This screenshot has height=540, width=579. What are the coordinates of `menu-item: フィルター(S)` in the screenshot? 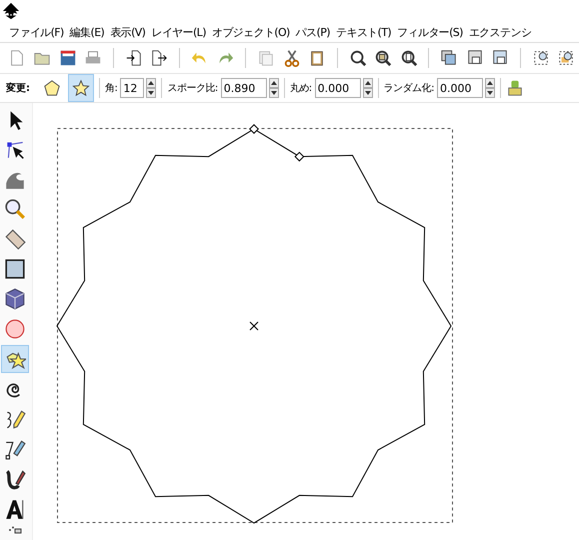 It's located at (430, 32).